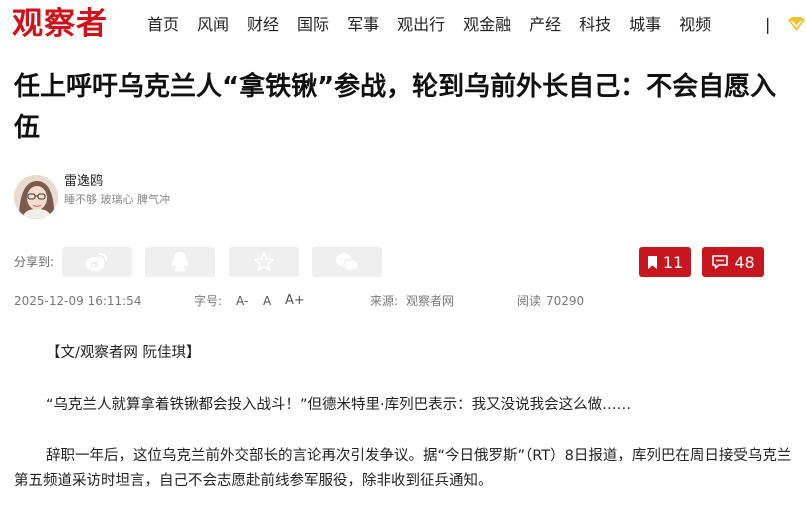 The image size is (806, 506). Describe the element at coordinates (487, 25) in the screenshot. I see `nav-item-fintech: 观金融` at that location.